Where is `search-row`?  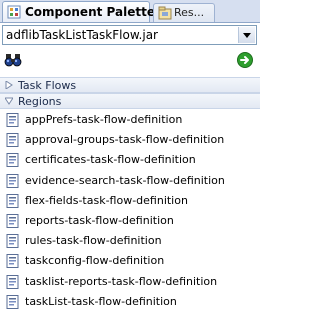 search-row is located at coordinates (130, 61).